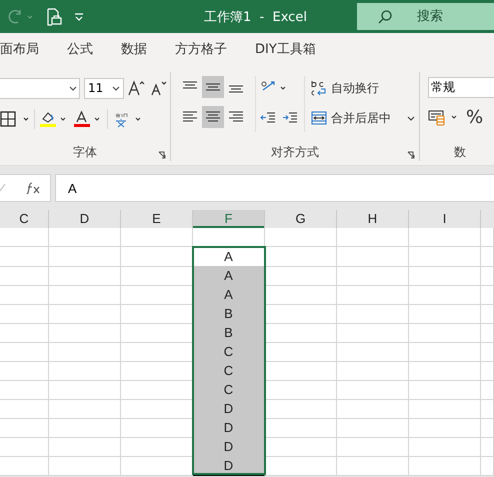 Image resolution: width=494 pixels, height=477 pixels. Describe the element at coordinates (79, 16) in the screenshot. I see `customize-dropdown-icon` at that location.